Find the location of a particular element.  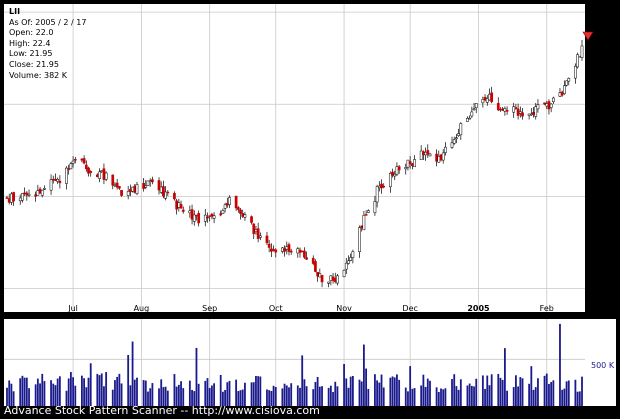

price-tick-label: 23 is located at coordinates (602, 12).